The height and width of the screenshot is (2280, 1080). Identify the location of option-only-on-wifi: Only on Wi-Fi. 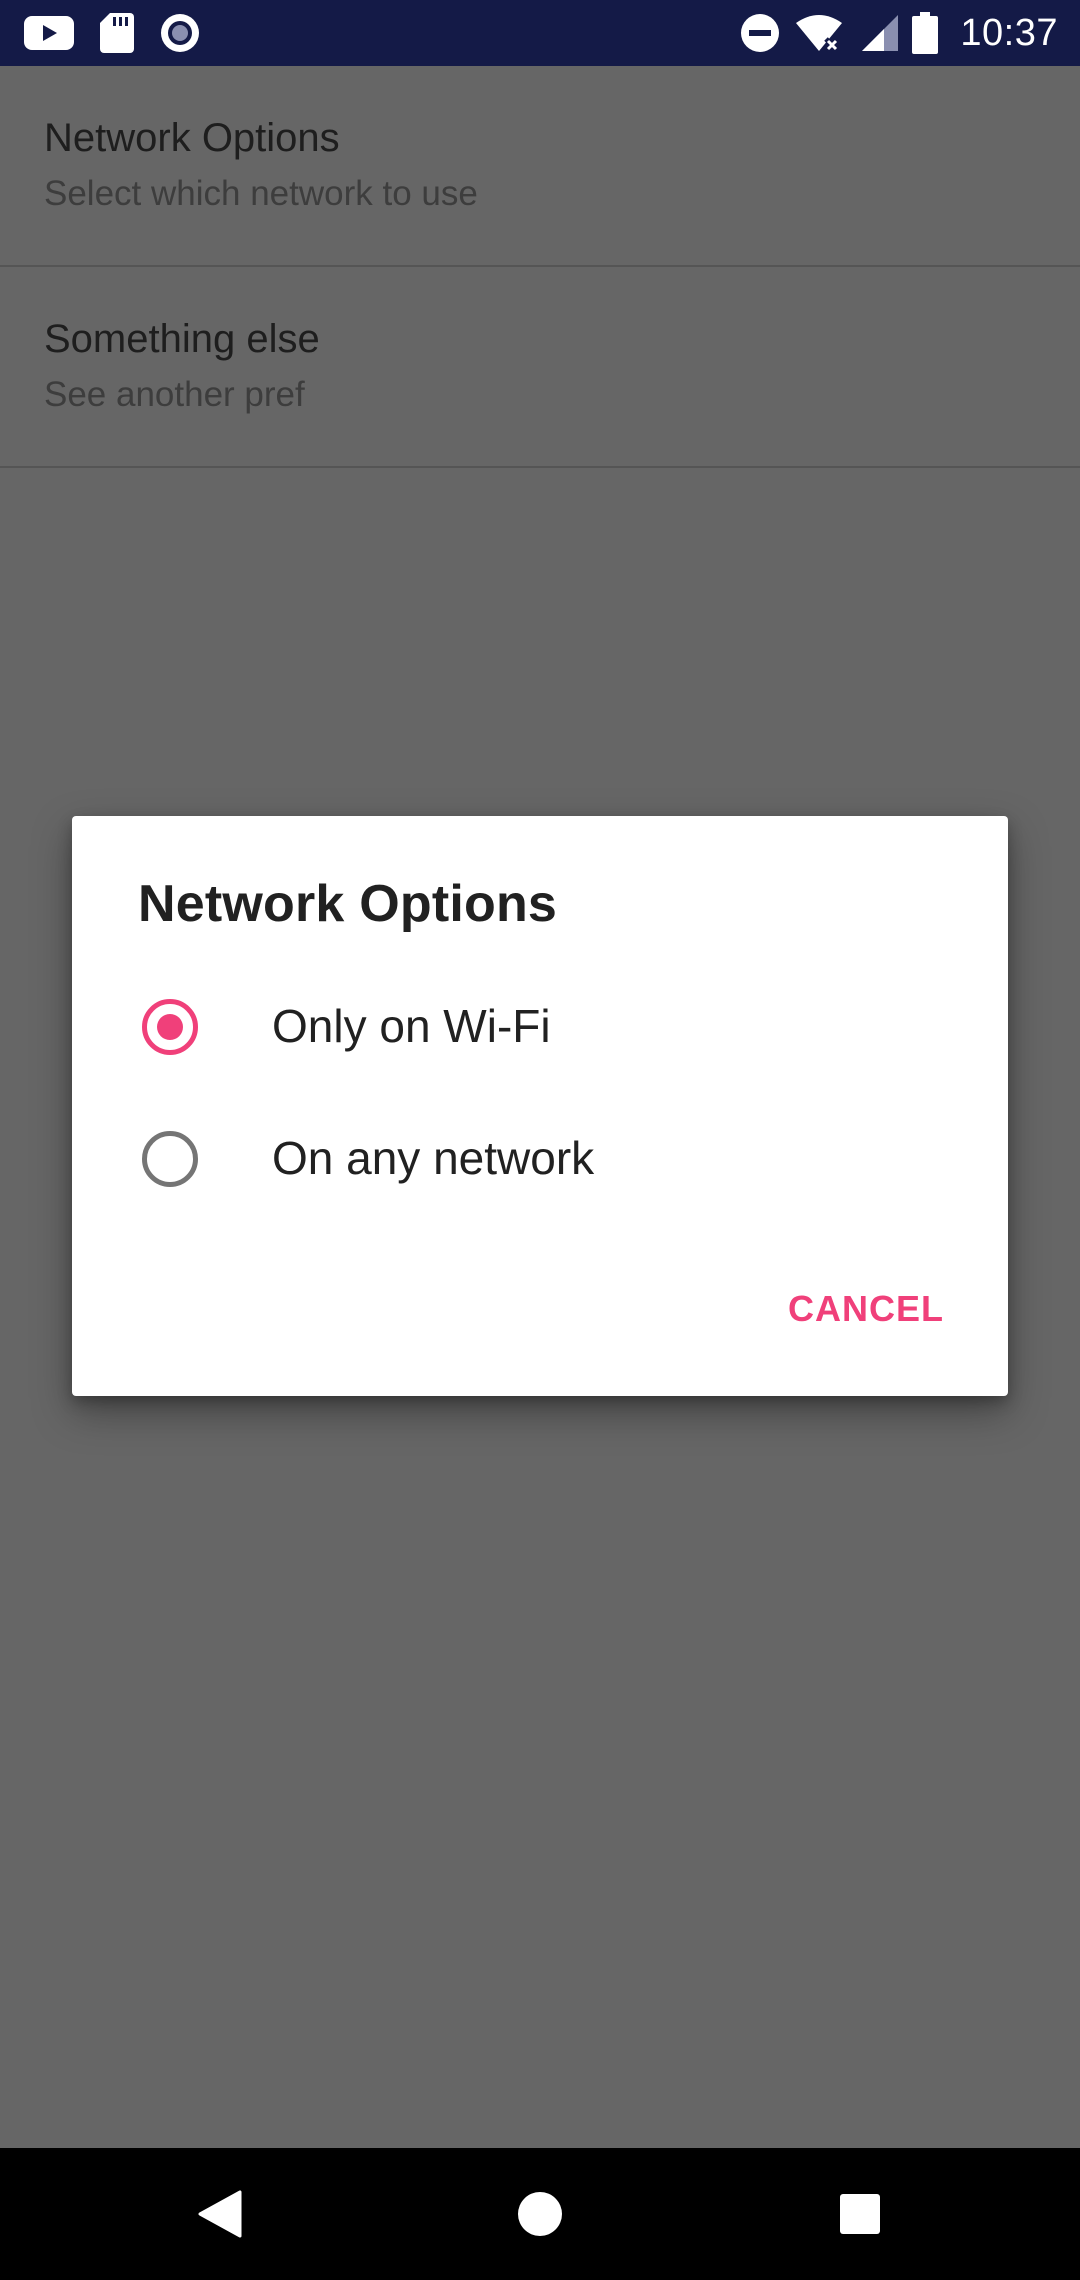
(540, 1028).